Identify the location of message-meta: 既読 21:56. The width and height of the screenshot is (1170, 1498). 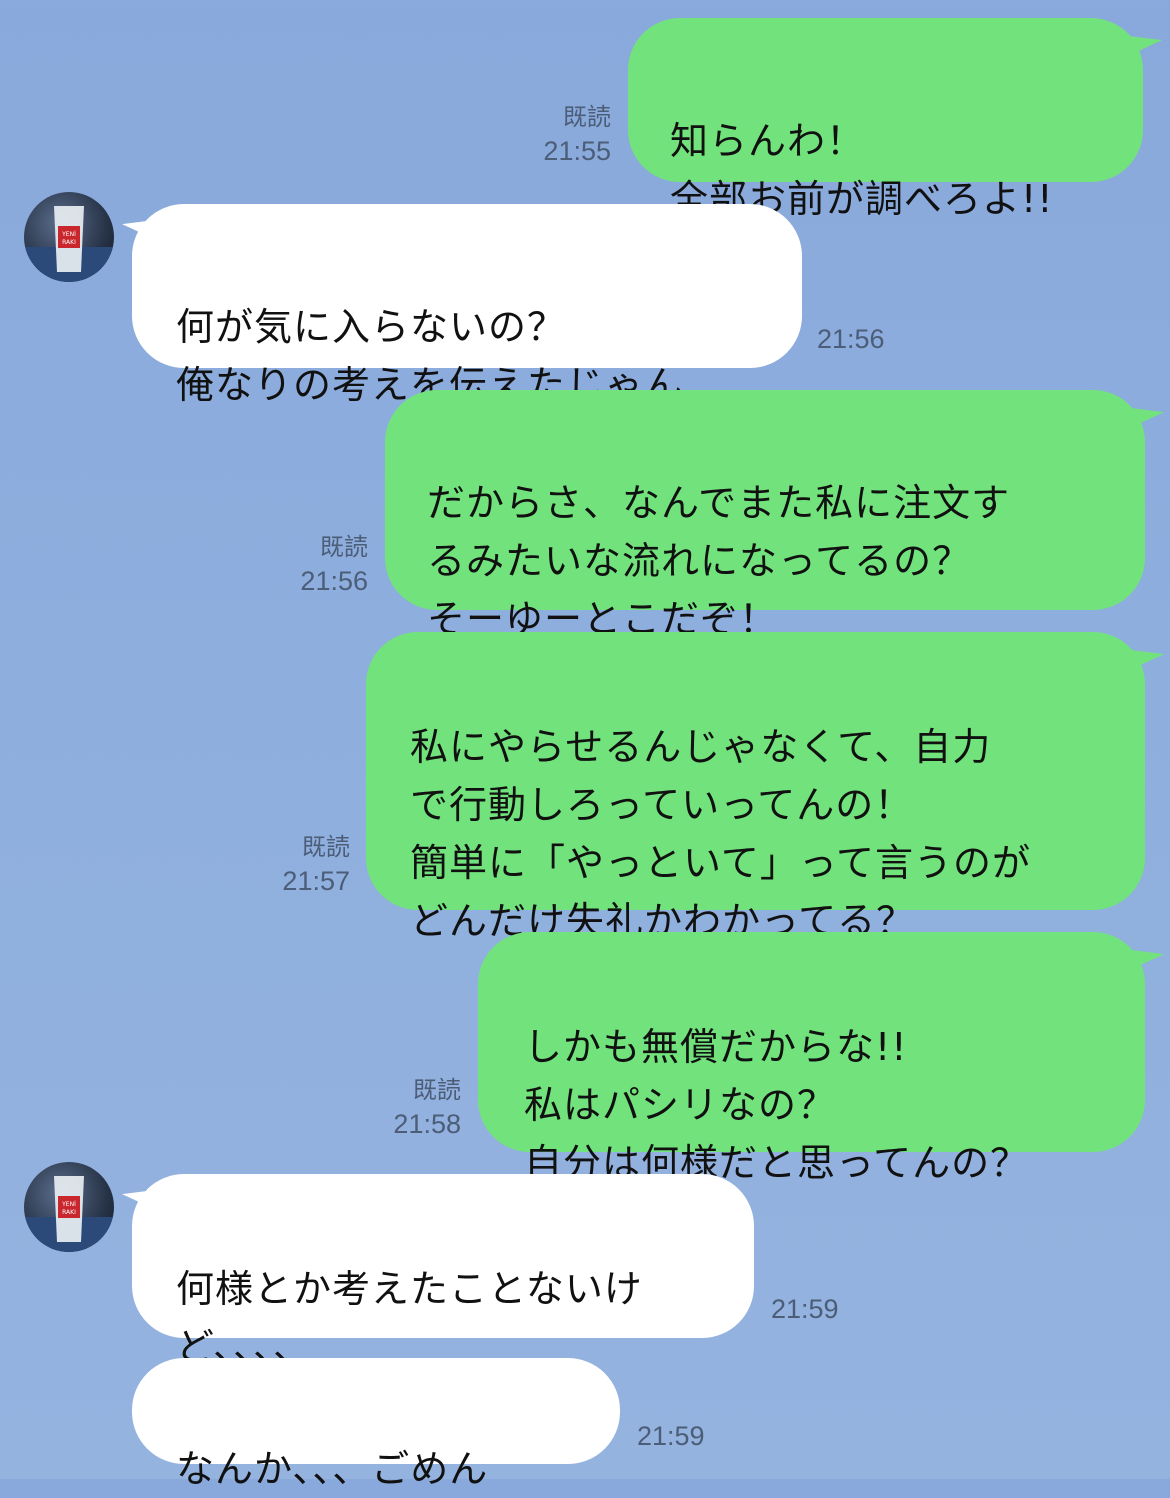
(320, 564).